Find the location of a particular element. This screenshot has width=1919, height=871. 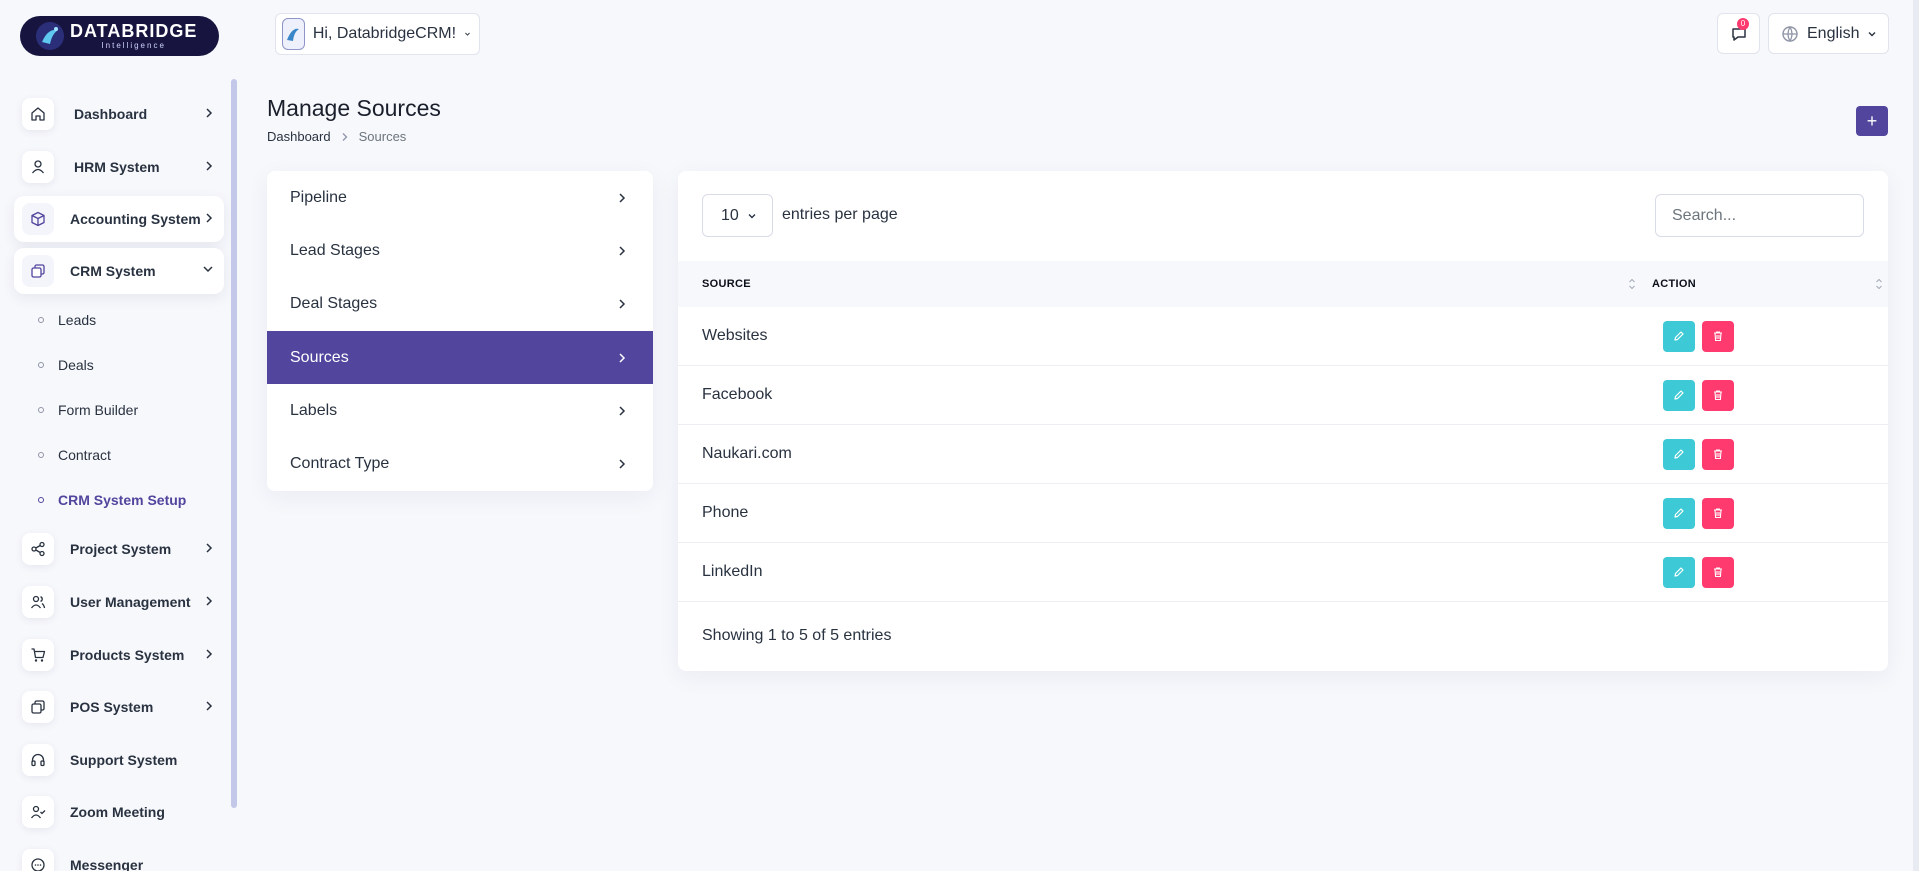

notifications-button: 0 is located at coordinates (1738, 33).